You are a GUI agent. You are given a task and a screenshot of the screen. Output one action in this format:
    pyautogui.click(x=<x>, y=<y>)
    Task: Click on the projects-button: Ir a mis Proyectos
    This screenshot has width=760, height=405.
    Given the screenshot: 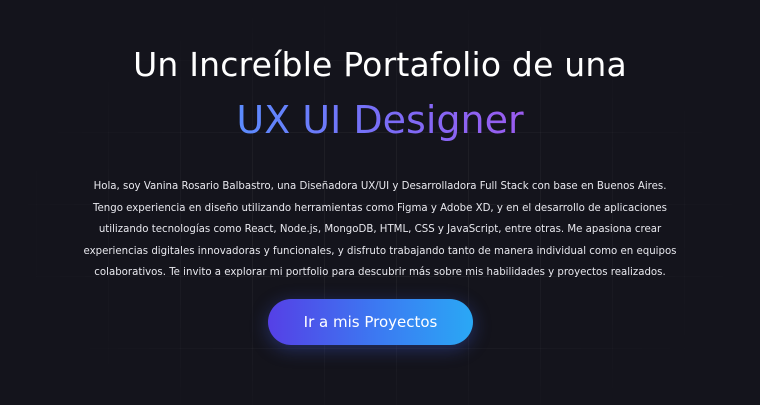 What is the action you would take?
    pyautogui.click(x=370, y=322)
    